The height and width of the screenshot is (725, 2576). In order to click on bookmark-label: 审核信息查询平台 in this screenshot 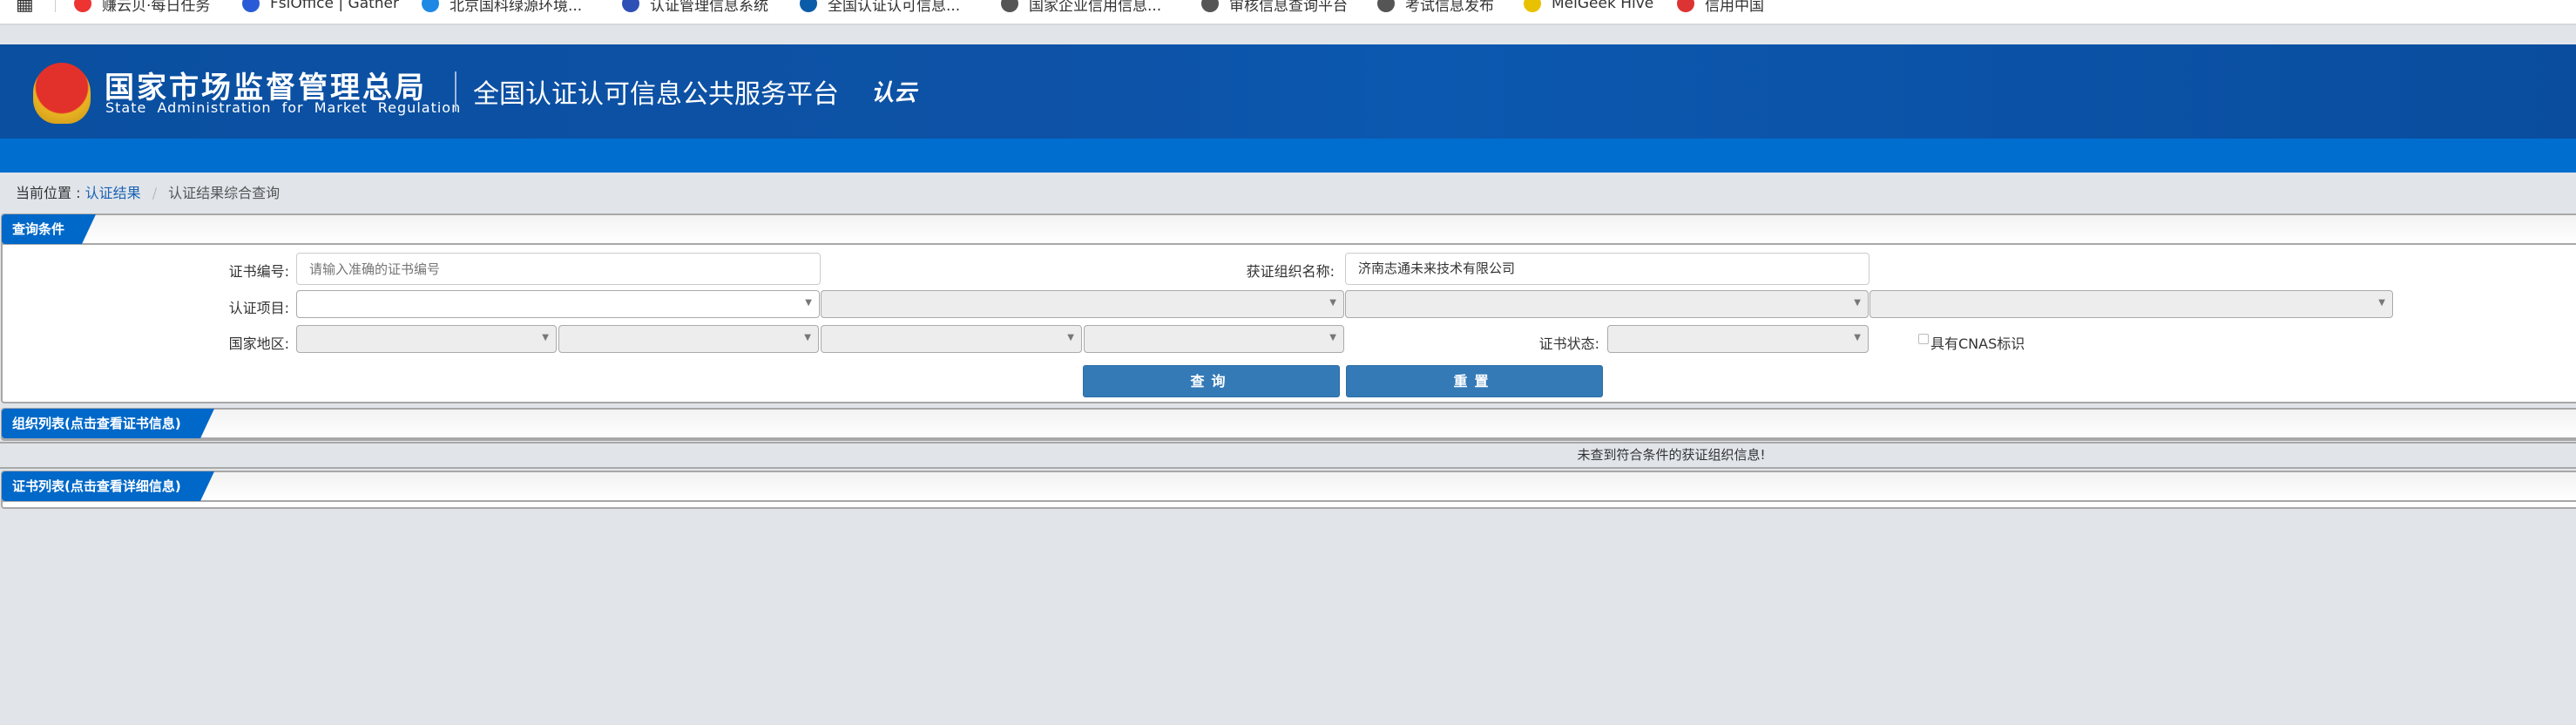, I will do `click(1288, 7)`.